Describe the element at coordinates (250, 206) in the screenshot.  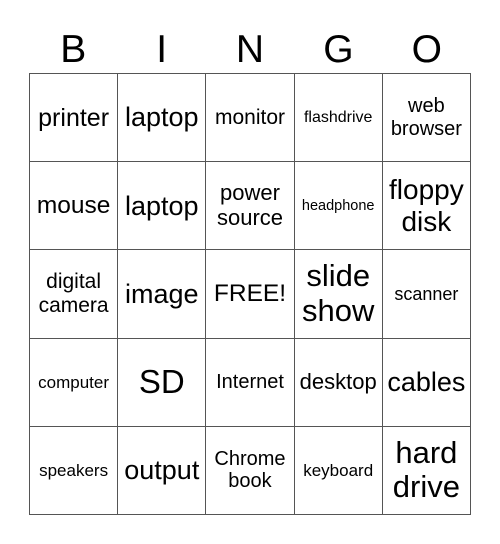
I see `bingo-cell: power source` at that location.